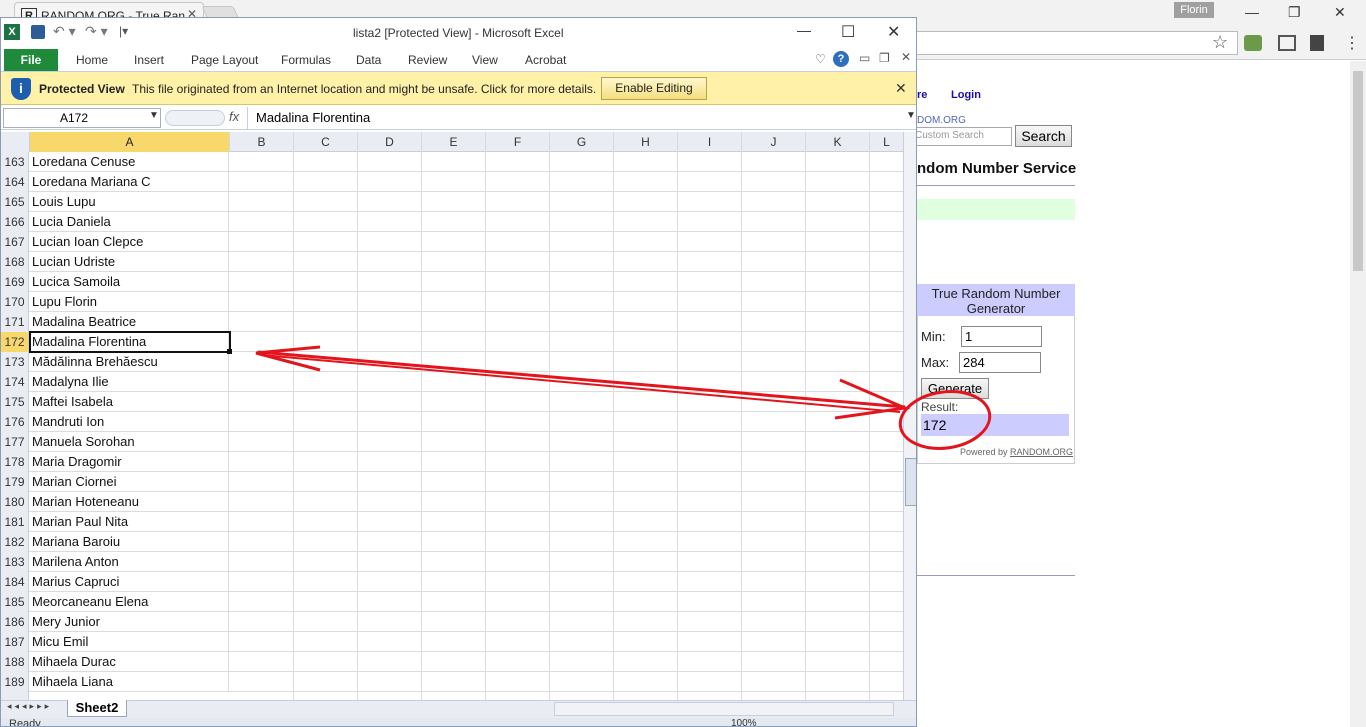 This screenshot has width=1366, height=727. What do you see at coordinates (774, 142) in the screenshot?
I see `column-header-j: J` at bounding box center [774, 142].